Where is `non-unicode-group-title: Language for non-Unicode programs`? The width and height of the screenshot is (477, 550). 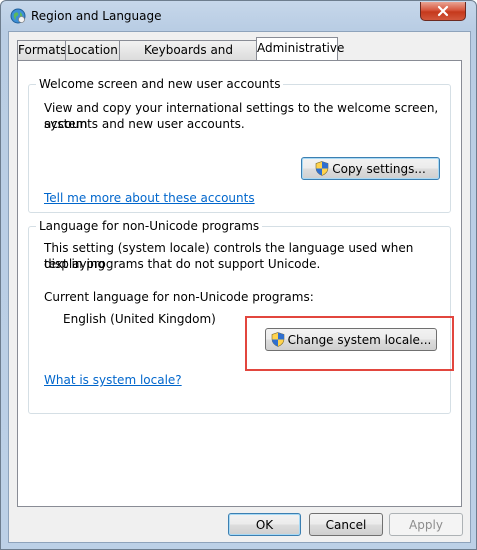
non-unicode-group-title: Language for non-Unicode programs is located at coordinates (149, 226).